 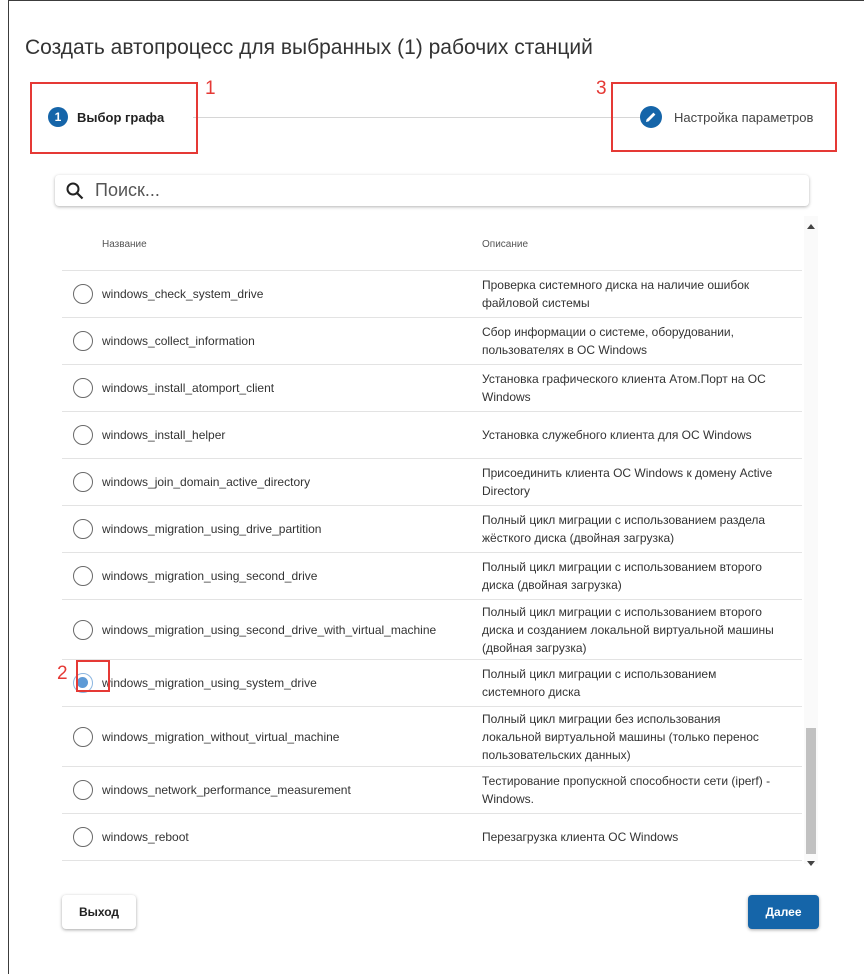 I want to click on row-graph-name: windows_network_performance_measurement, so click(x=226, y=790).